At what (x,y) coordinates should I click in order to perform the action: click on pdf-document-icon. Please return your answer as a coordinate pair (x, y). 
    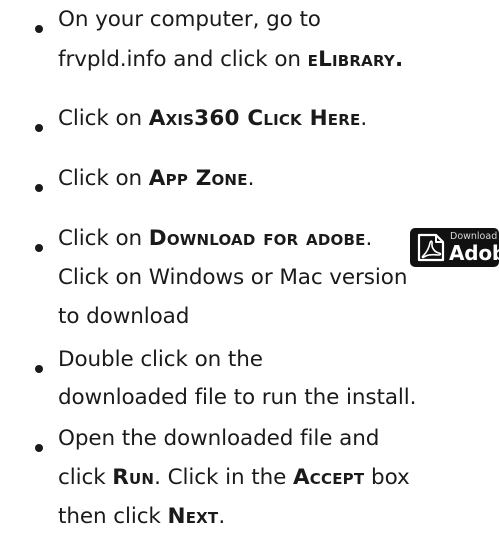
    Looking at the image, I should click on (431, 247).